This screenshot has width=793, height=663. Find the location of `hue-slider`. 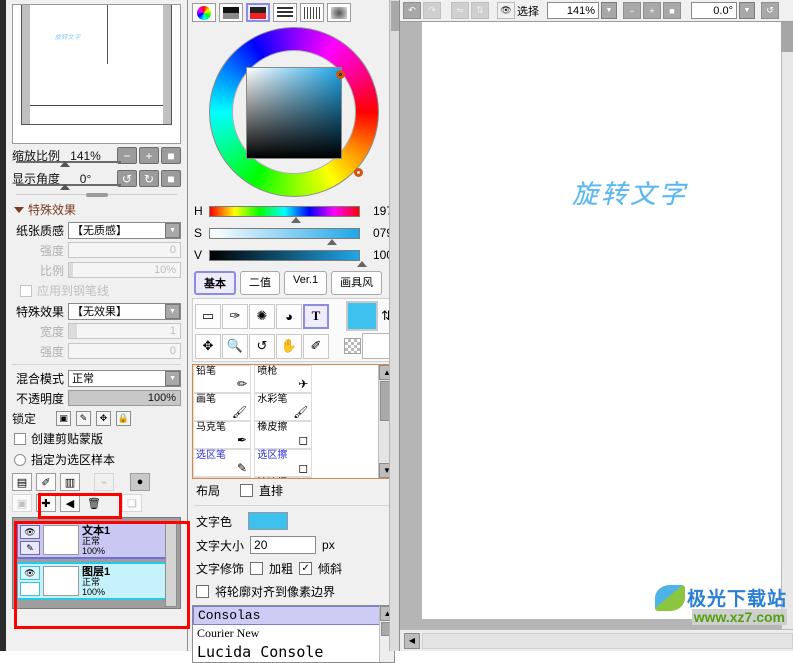

hue-slider is located at coordinates (284, 211).